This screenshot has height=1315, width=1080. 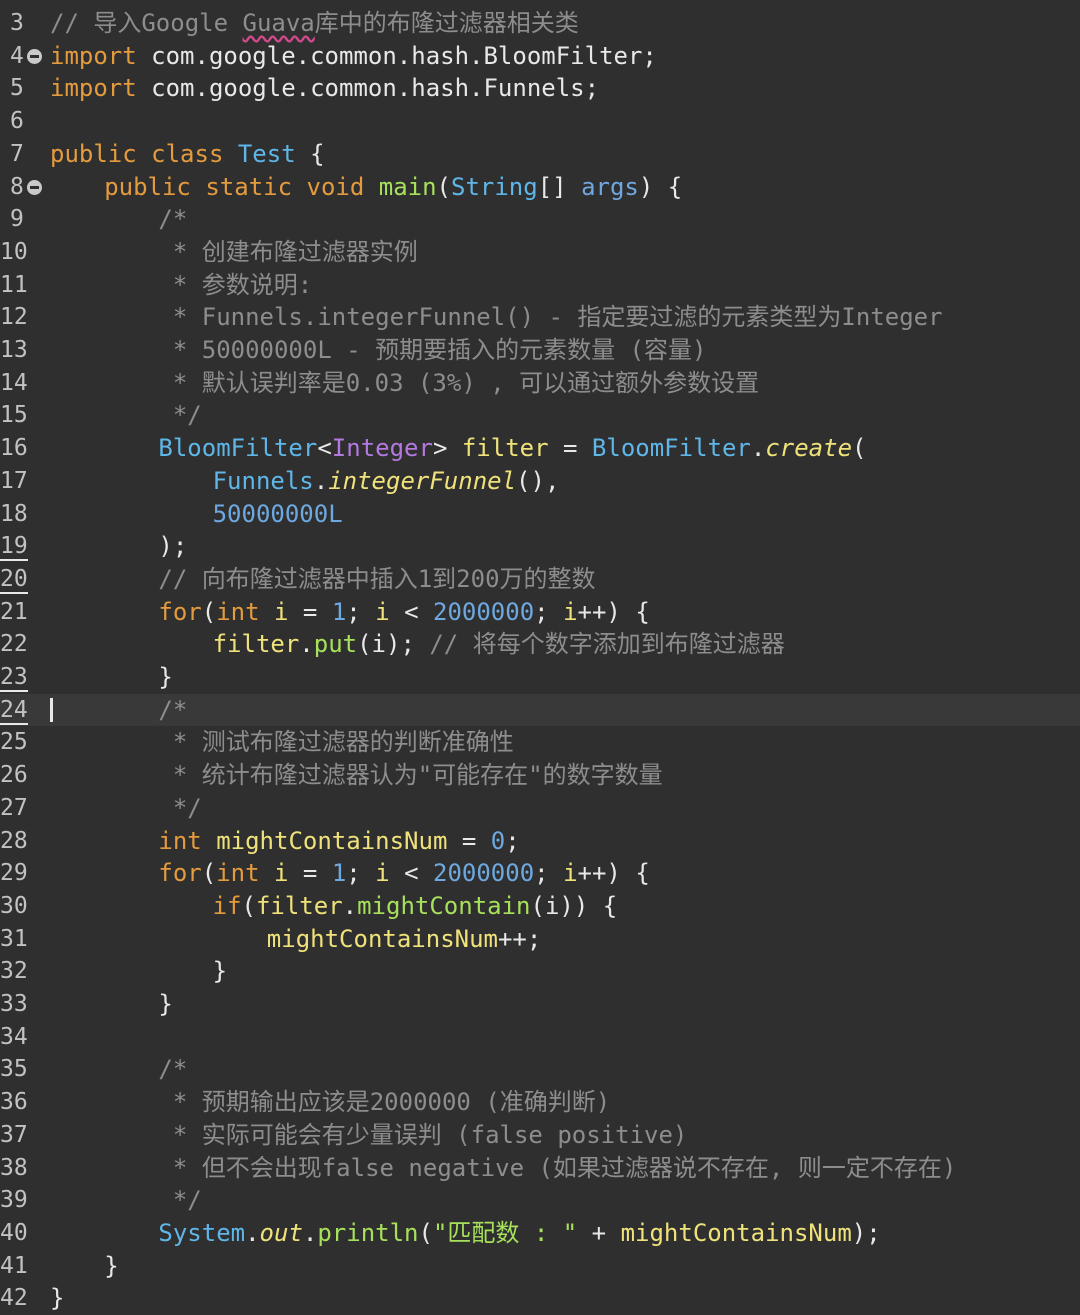 What do you see at coordinates (540, 23) in the screenshot?
I see `code-line: 3 // 导入Google Guava库中的布隆过滤器相关类` at bounding box center [540, 23].